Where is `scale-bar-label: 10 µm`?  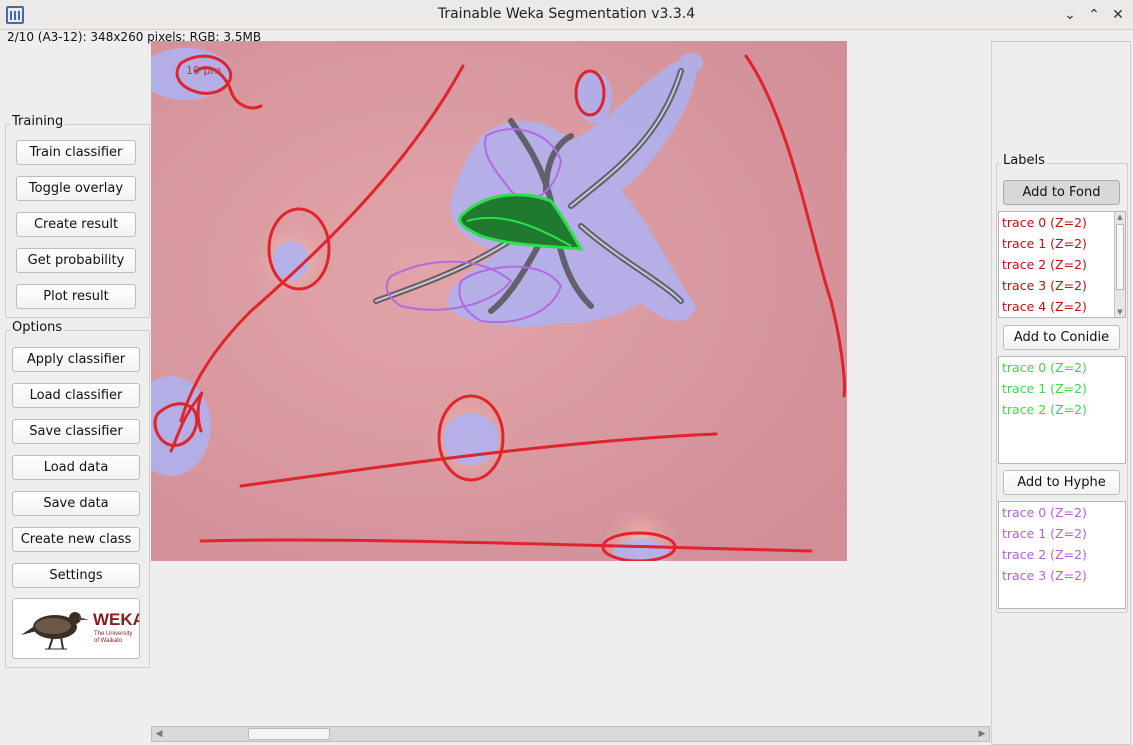 scale-bar-label: 10 µm is located at coordinates (203, 70).